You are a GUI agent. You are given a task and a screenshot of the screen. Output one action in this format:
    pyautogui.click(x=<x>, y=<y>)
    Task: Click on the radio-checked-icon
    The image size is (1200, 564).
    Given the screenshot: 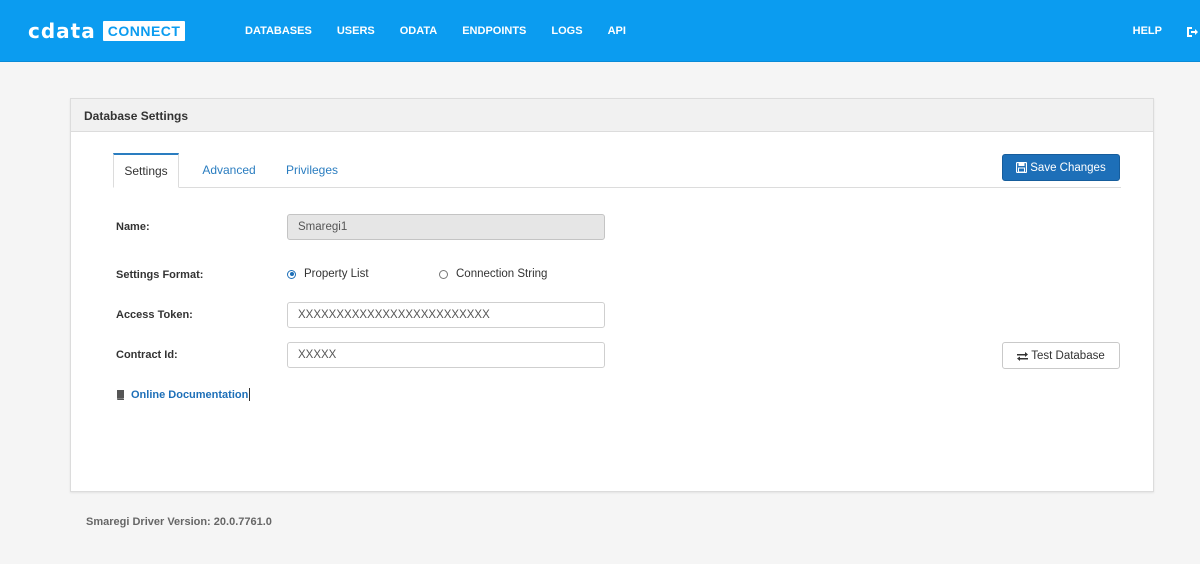 What is the action you would take?
    pyautogui.click(x=291, y=274)
    